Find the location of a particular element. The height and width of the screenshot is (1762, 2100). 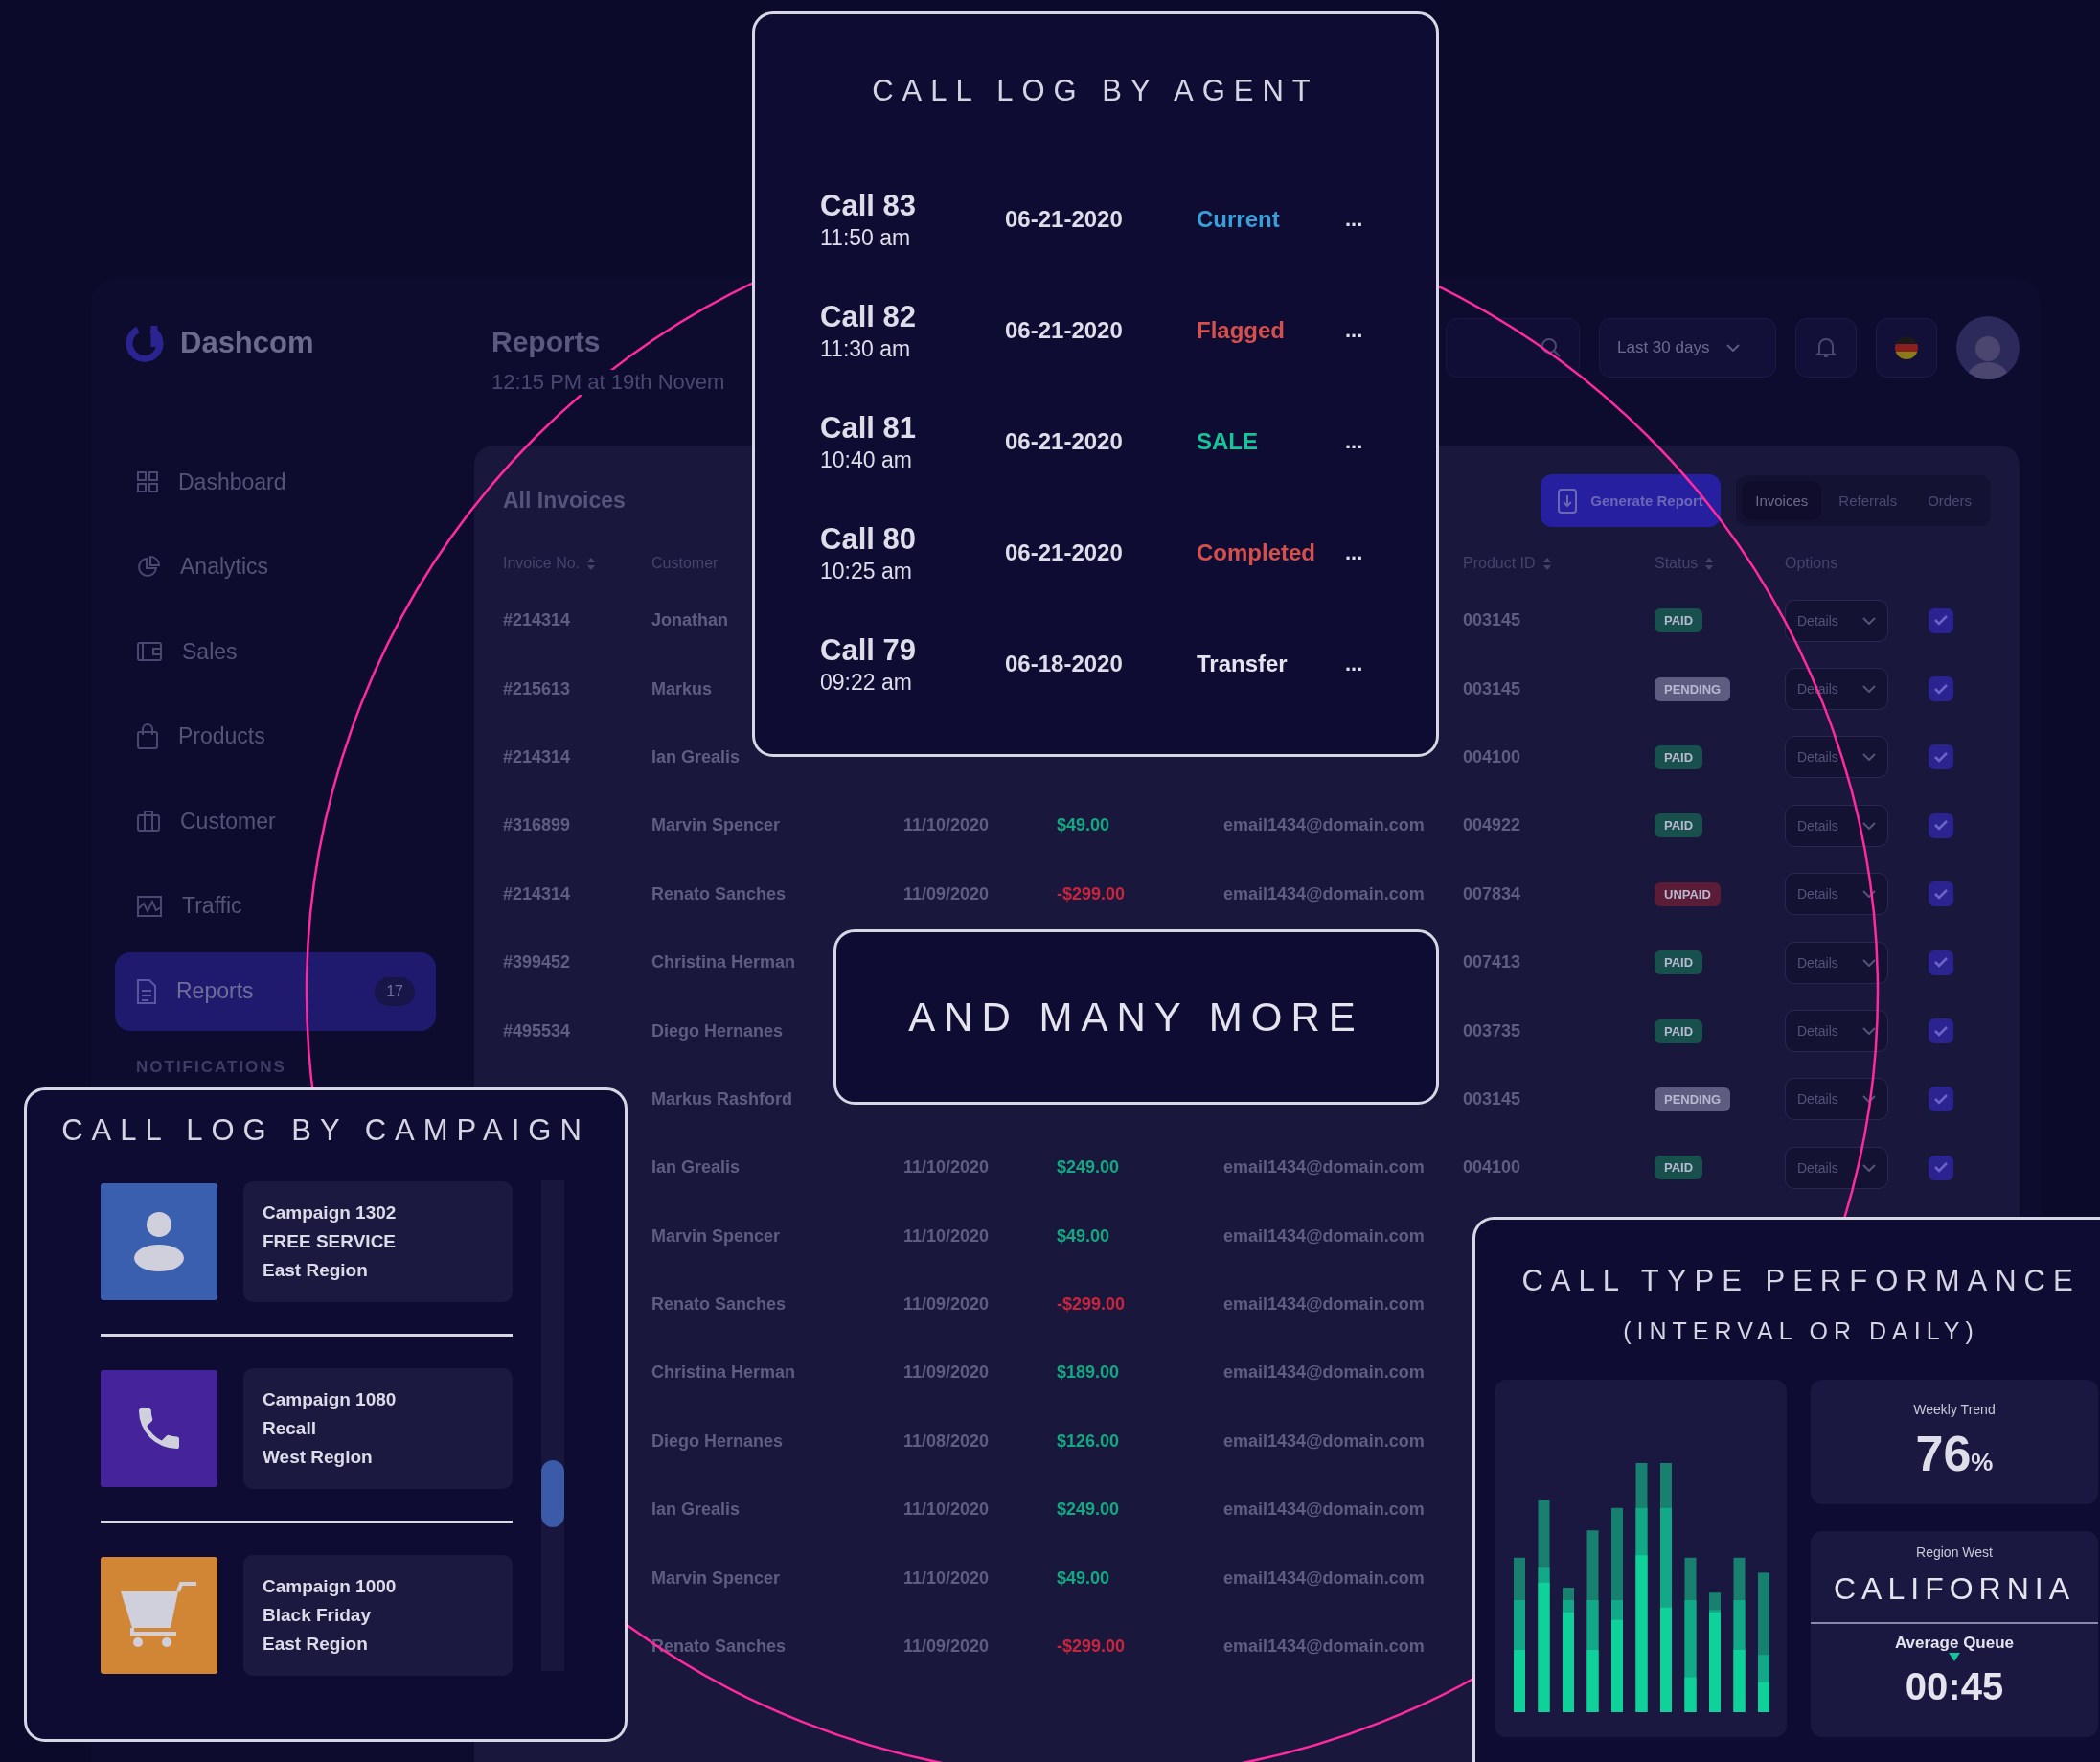

nav-item: Customer is located at coordinates (275, 821).